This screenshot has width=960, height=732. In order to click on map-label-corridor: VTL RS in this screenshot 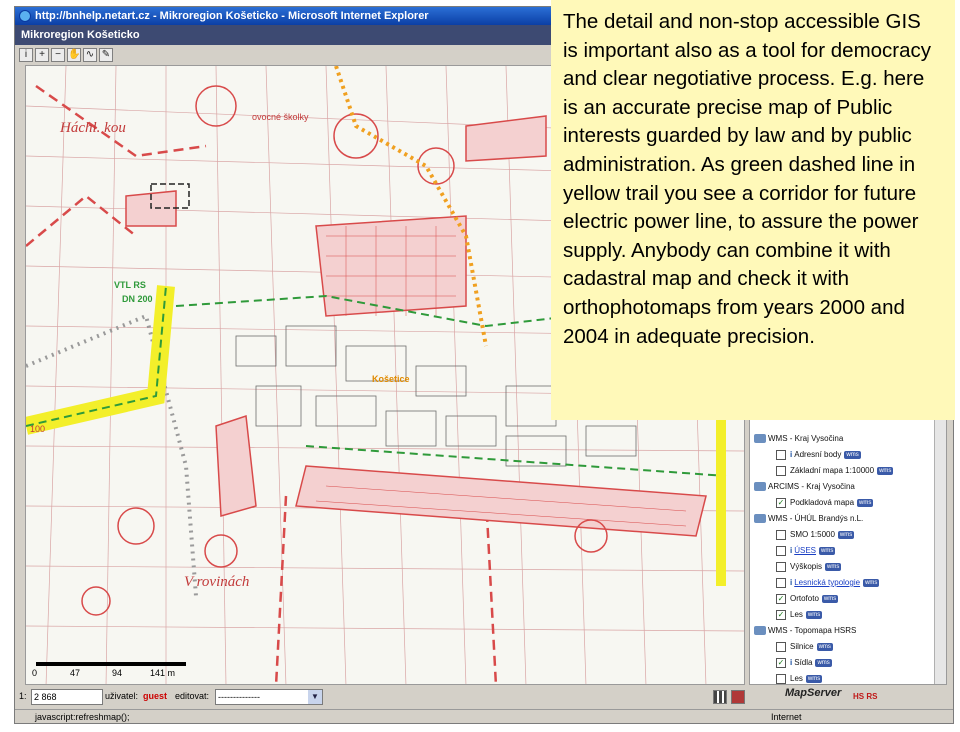, I will do `click(130, 285)`.